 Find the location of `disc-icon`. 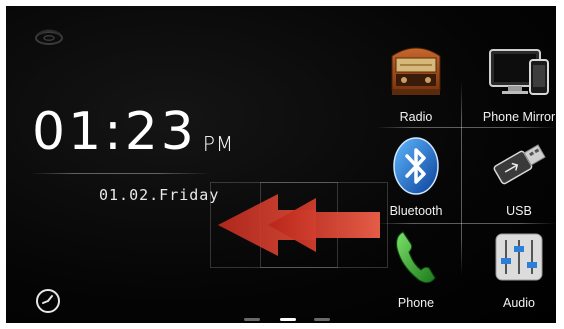

disc-icon is located at coordinates (49, 38).